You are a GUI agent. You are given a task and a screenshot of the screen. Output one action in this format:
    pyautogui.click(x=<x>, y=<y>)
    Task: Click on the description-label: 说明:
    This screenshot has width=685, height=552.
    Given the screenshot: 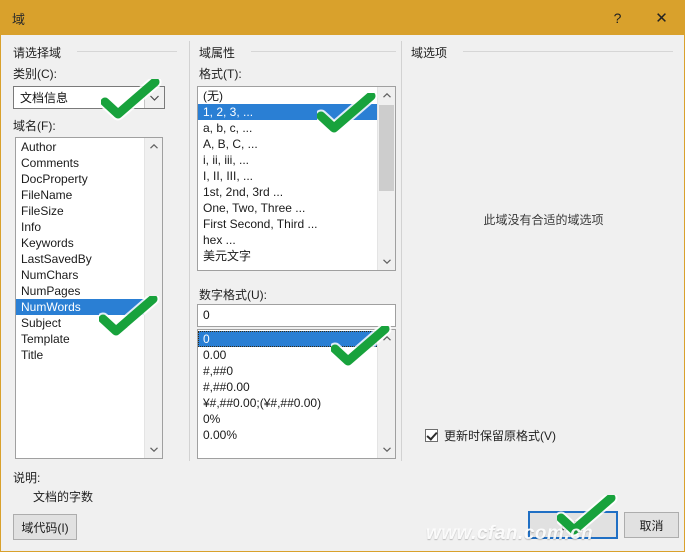 What is the action you would take?
    pyautogui.click(x=27, y=478)
    